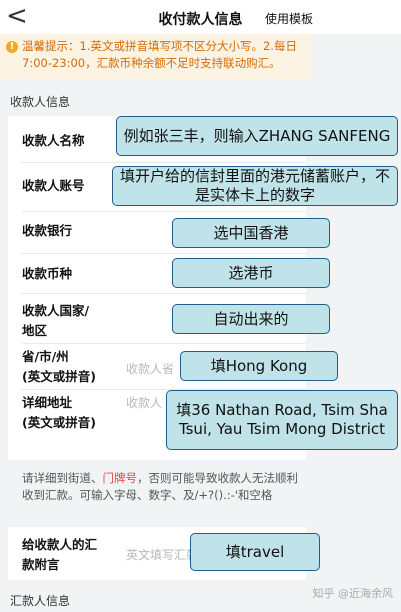 This screenshot has height=612, width=401. I want to click on payee-currency-label: 收款币种, so click(47, 273).